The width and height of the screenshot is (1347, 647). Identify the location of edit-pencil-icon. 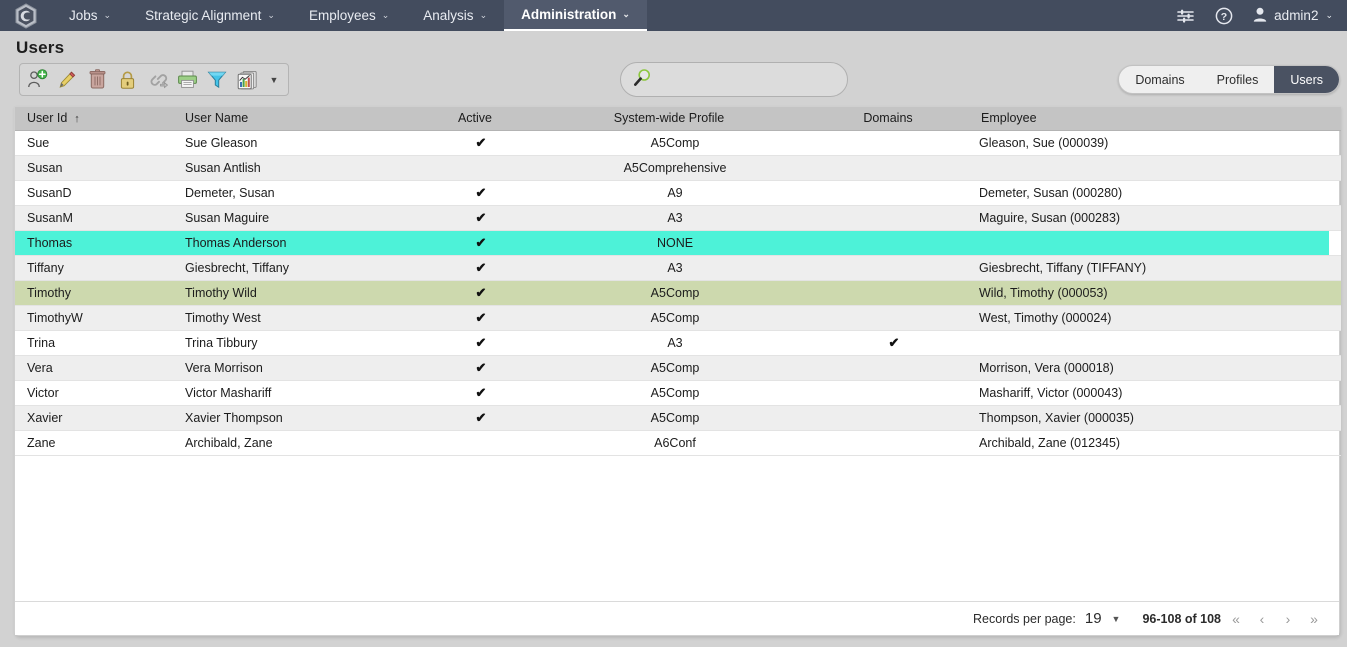
(67, 80).